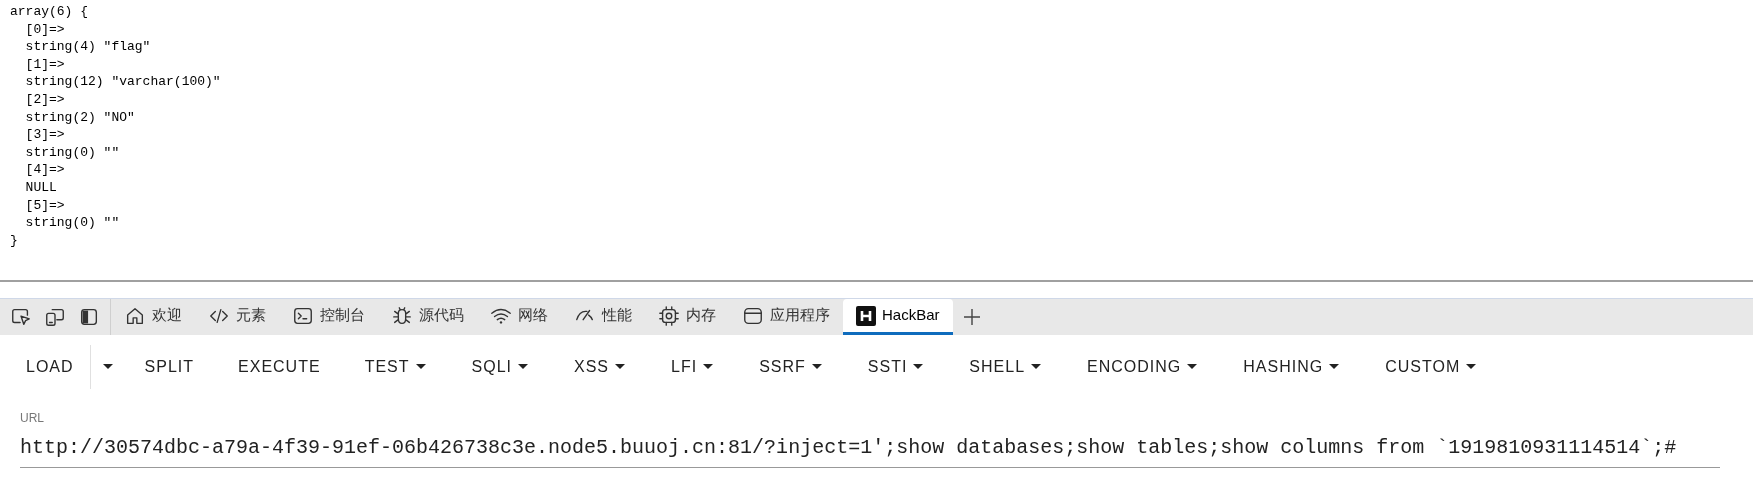  Describe the element at coordinates (32, 418) in the screenshot. I see `url-label: URL` at that location.